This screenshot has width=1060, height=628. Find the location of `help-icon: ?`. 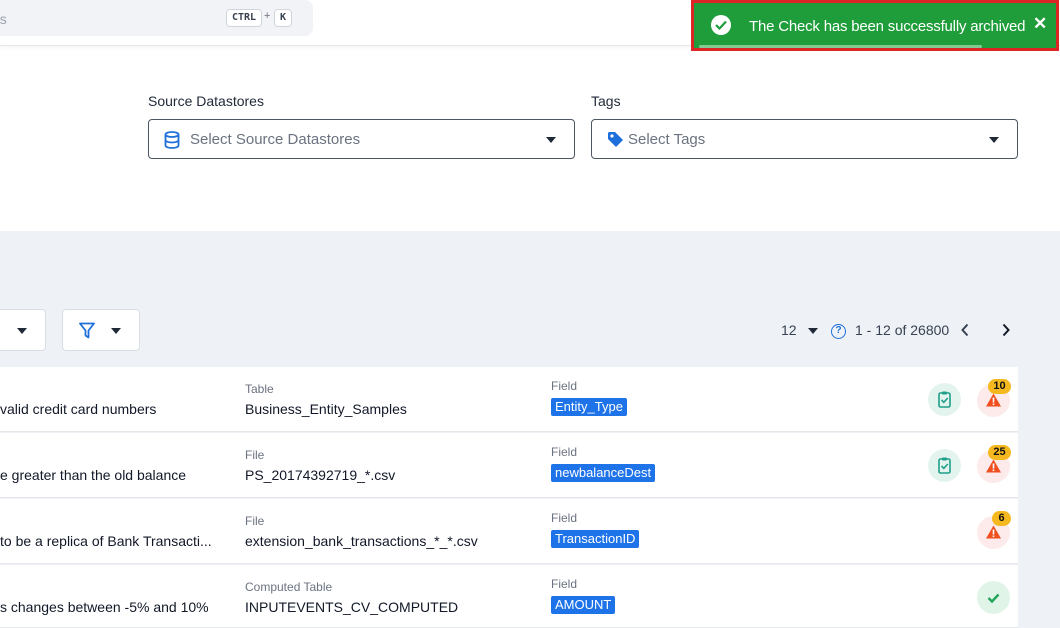

help-icon: ? is located at coordinates (838, 331).